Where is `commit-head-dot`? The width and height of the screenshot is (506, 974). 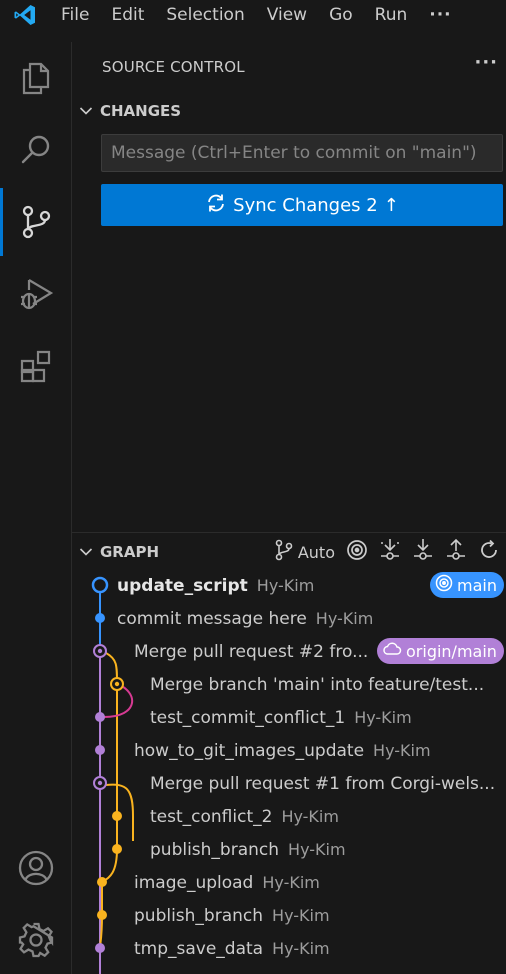 commit-head-dot is located at coordinates (100, 585).